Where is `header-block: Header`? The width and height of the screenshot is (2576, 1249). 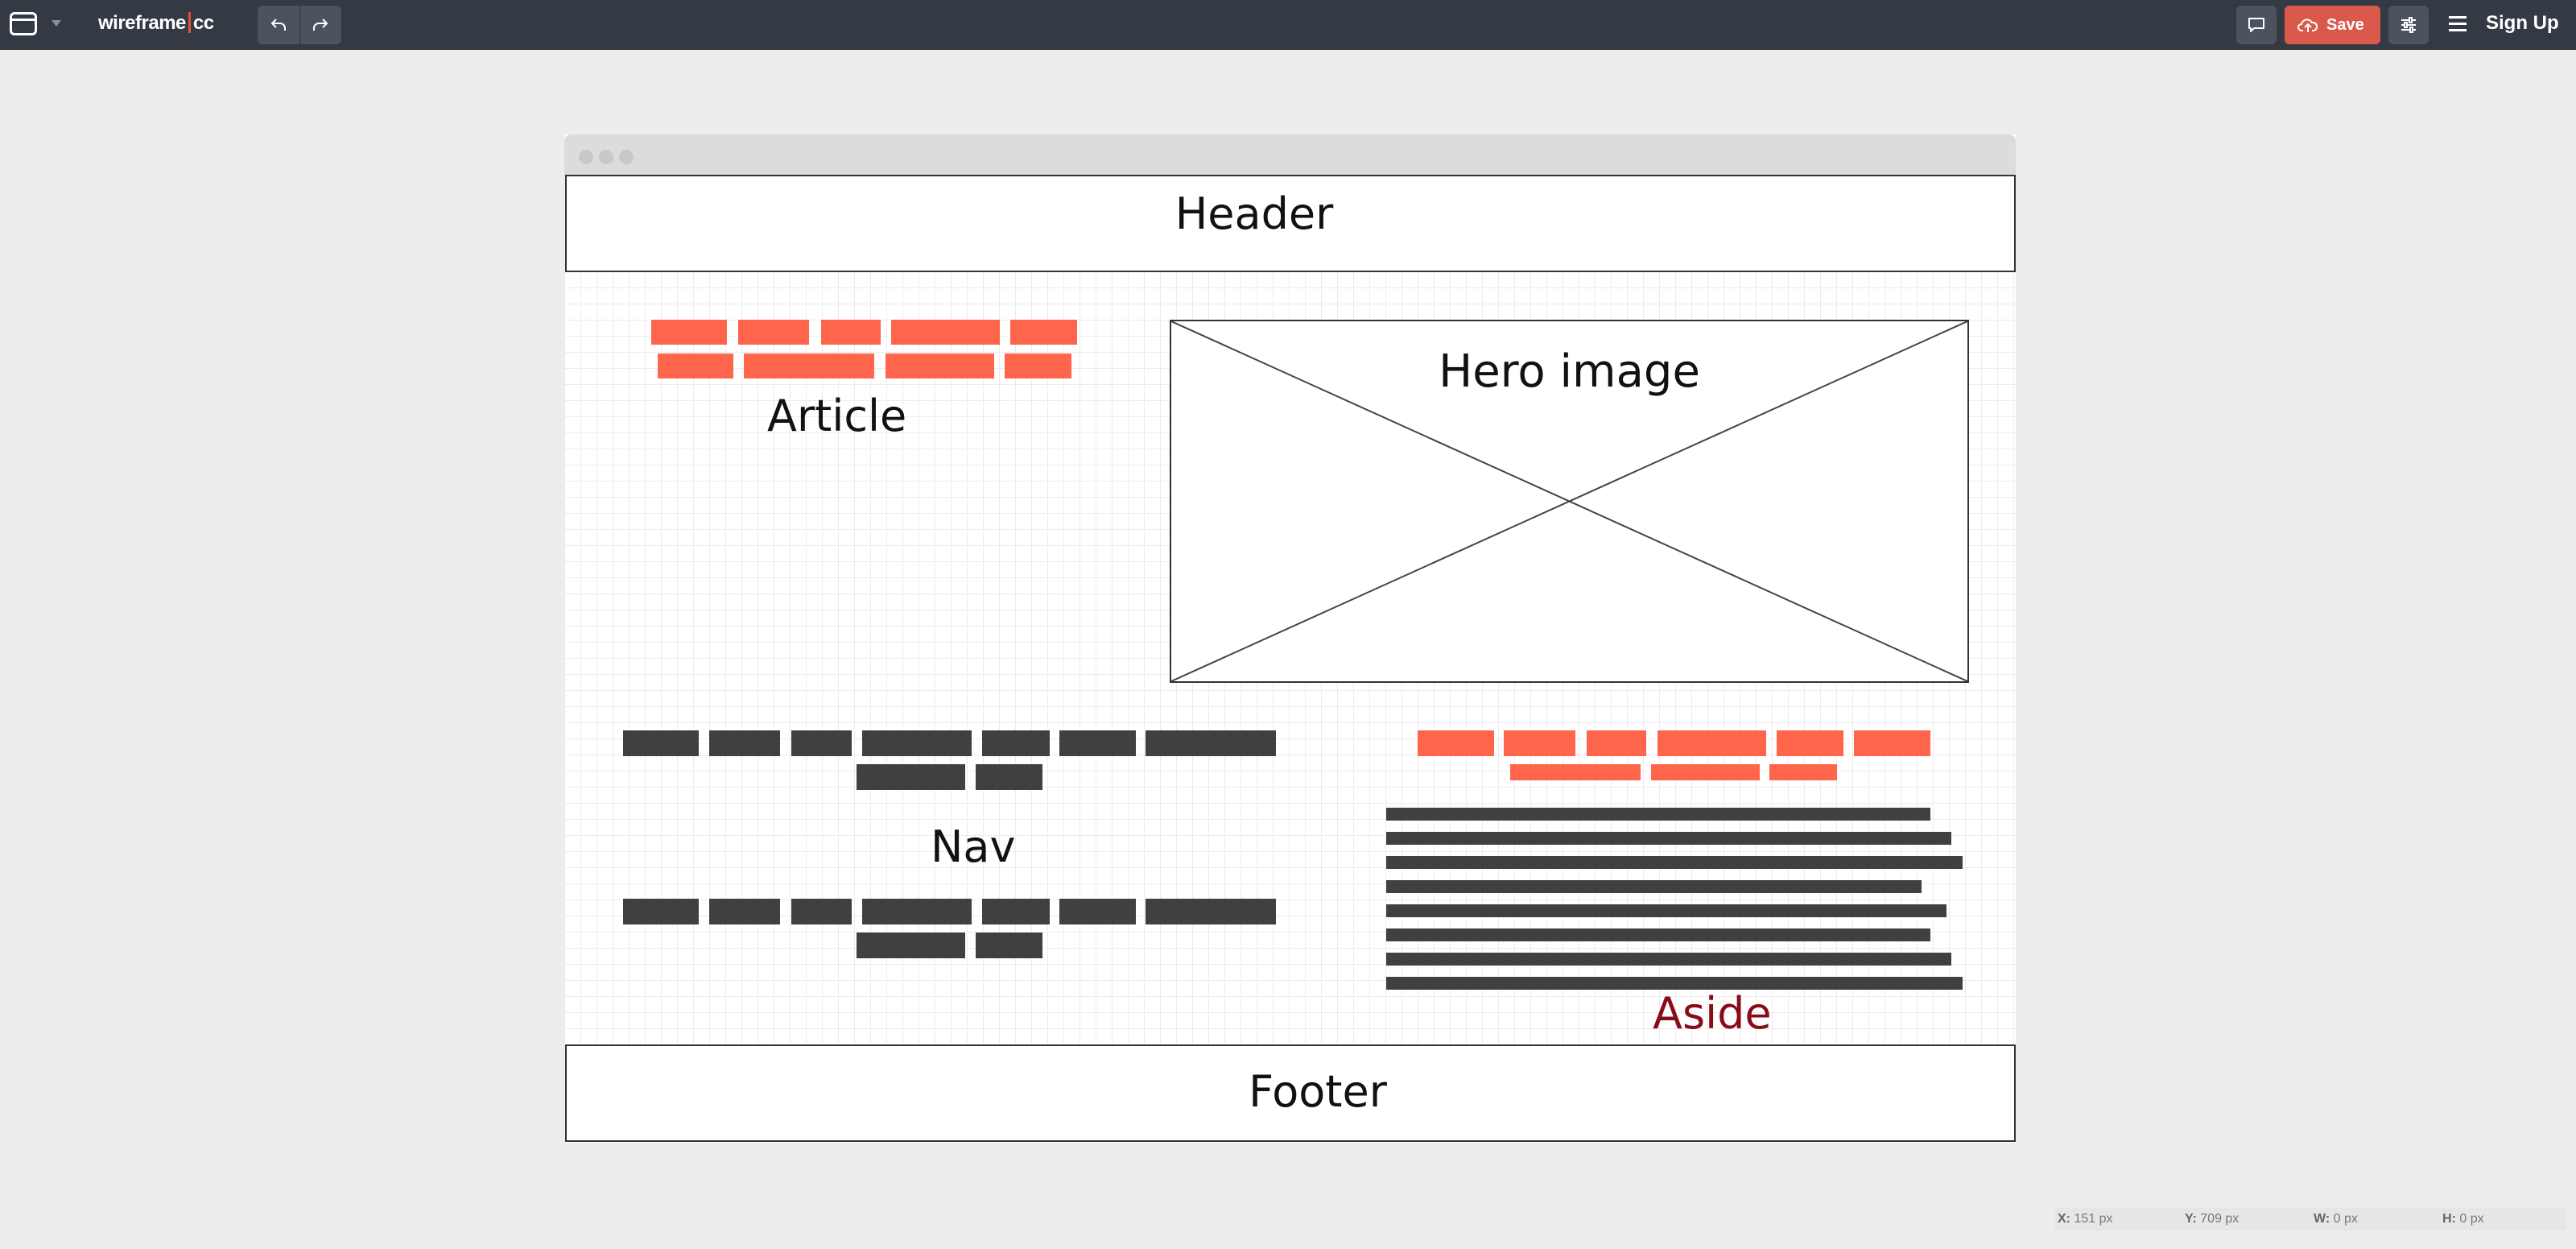 header-block: Header is located at coordinates (1290, 223).